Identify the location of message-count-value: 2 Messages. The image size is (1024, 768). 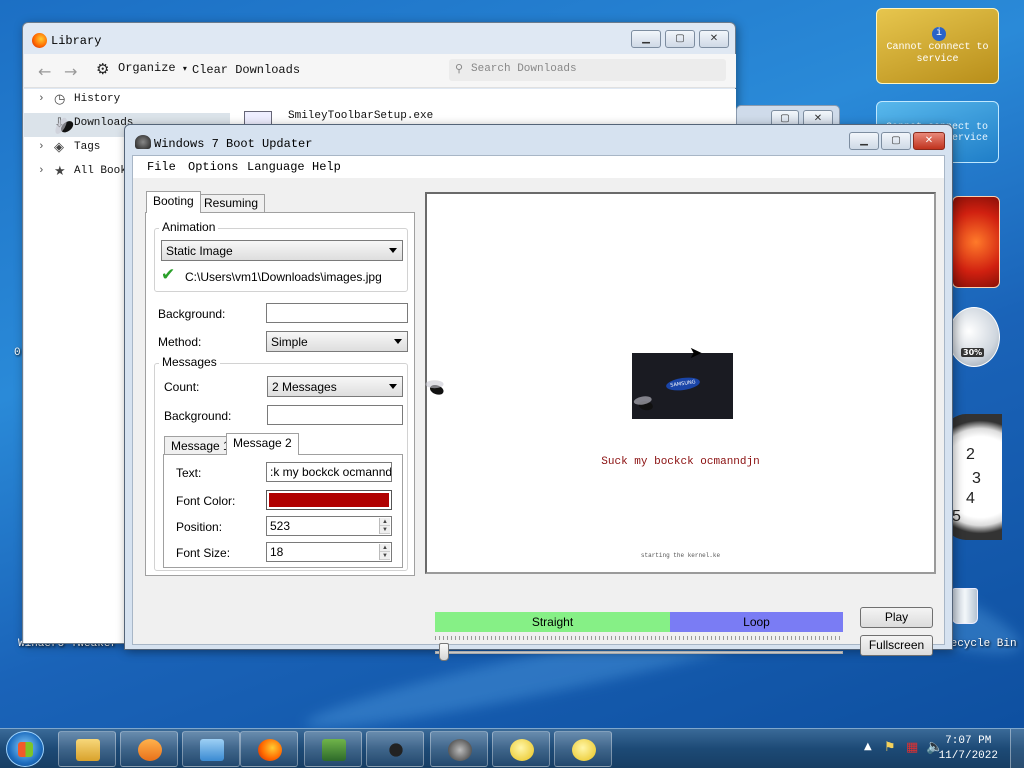
(304, 387).